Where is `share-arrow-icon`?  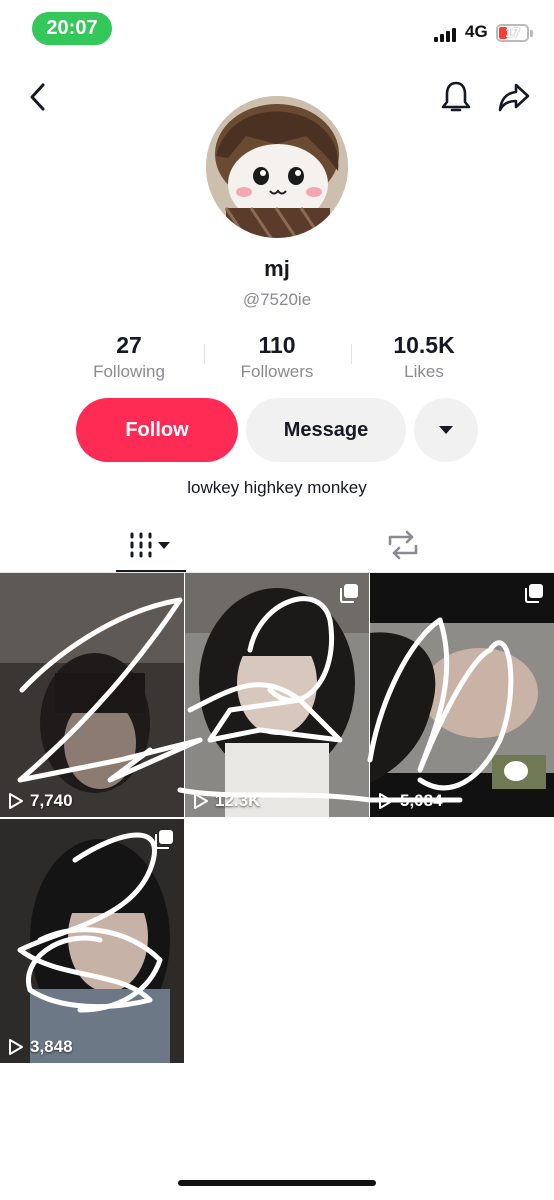
share-arrow-icon is located at coordinates (514, 97).